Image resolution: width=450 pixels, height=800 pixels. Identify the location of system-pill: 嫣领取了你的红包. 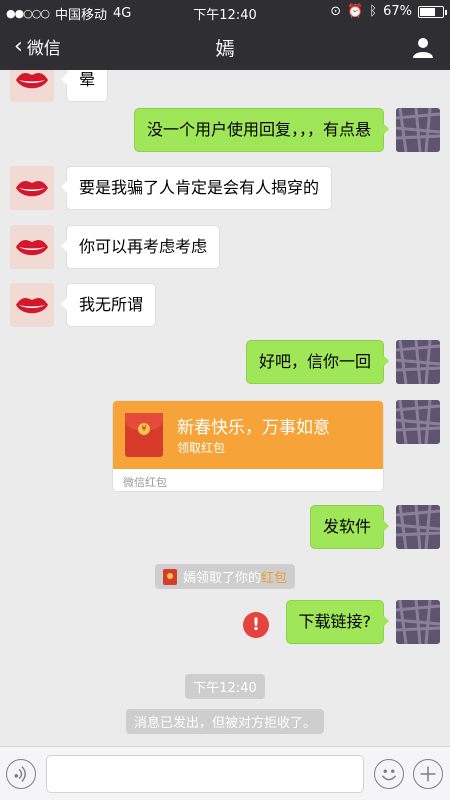
(225, 576).